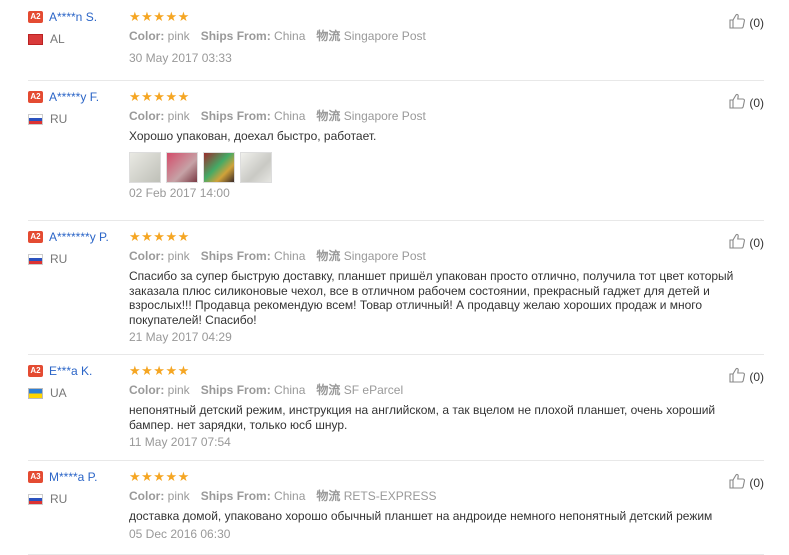 The width and height of the screenshot is (789, 555). Describe the element at coordinates (179, 192) in the screenshot. I see `review-date: 02 Feb 2017 14:00` at that location.